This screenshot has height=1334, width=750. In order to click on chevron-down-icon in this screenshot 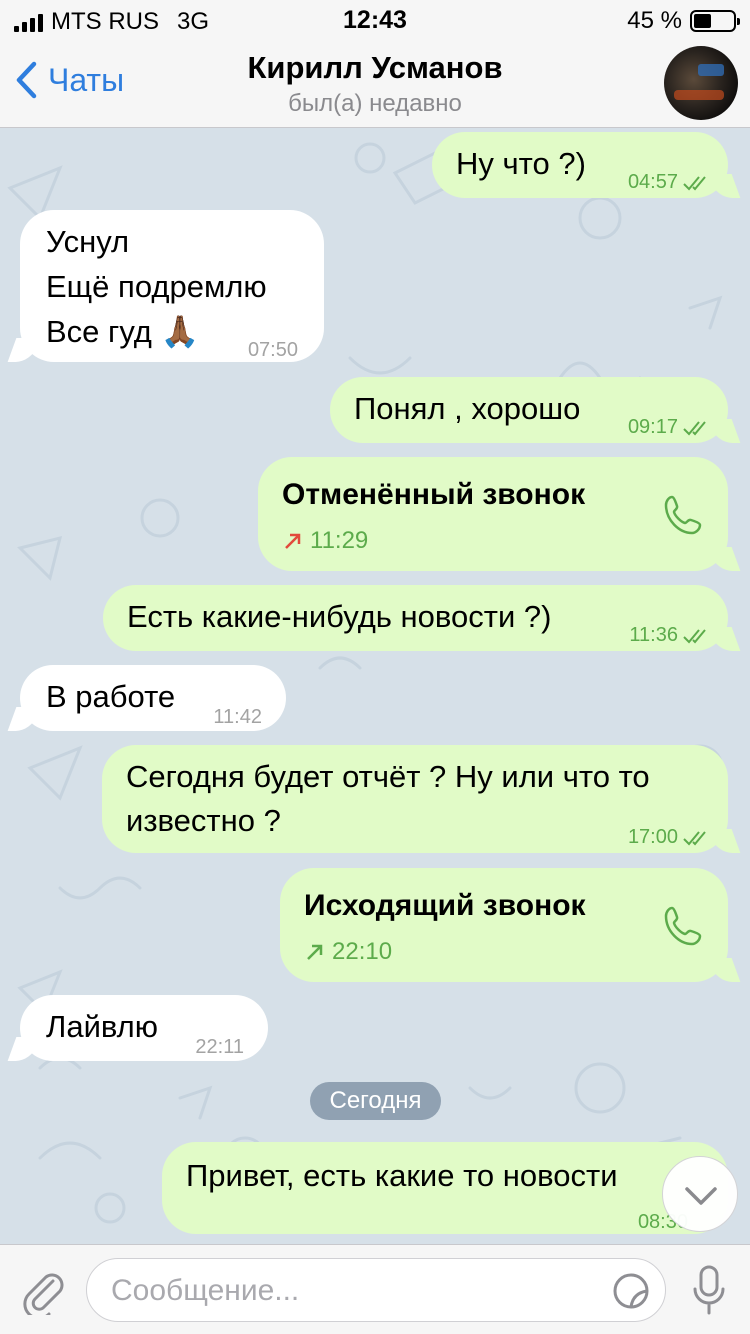, I will do `click(701, 1196)`.